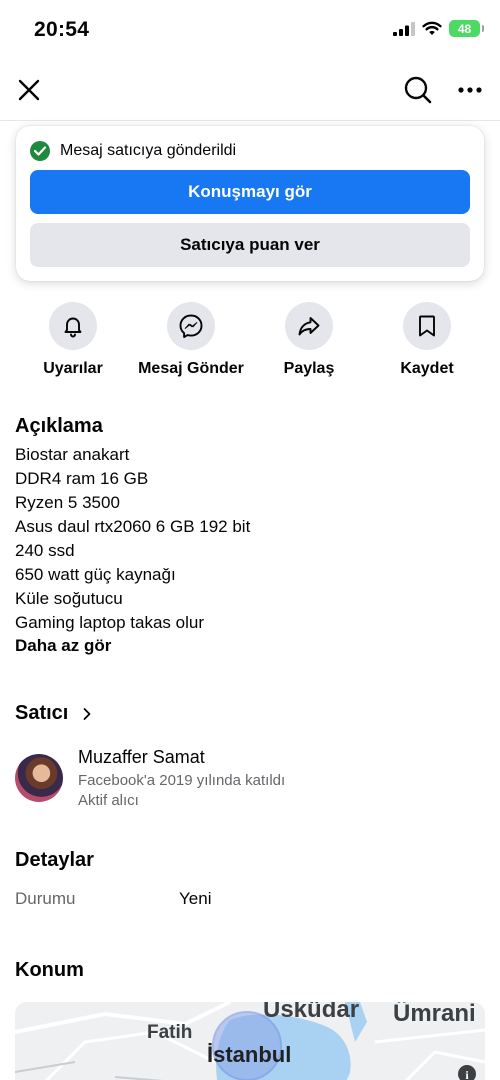  Describe the element at coordinates (62, 29) in the screenshot. I see `status-time: 20:54` at that location.